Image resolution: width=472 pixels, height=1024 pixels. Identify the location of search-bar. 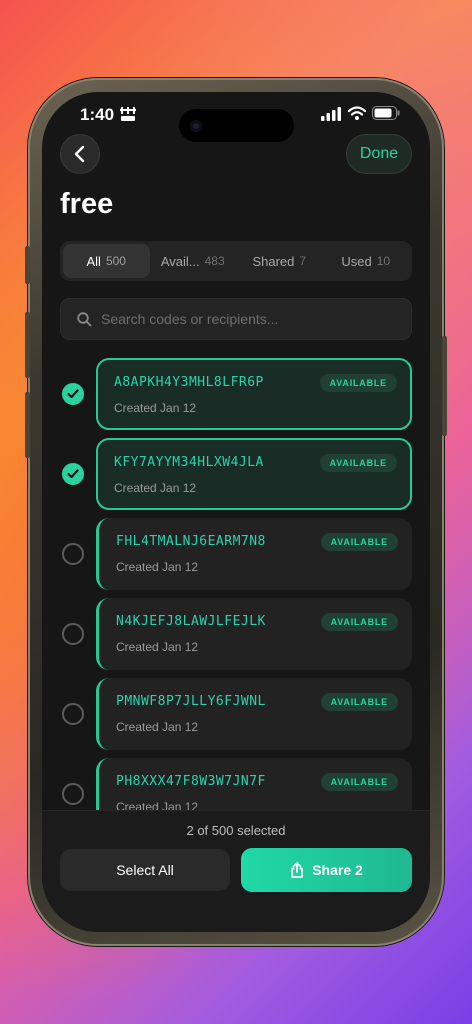
(236, 319).